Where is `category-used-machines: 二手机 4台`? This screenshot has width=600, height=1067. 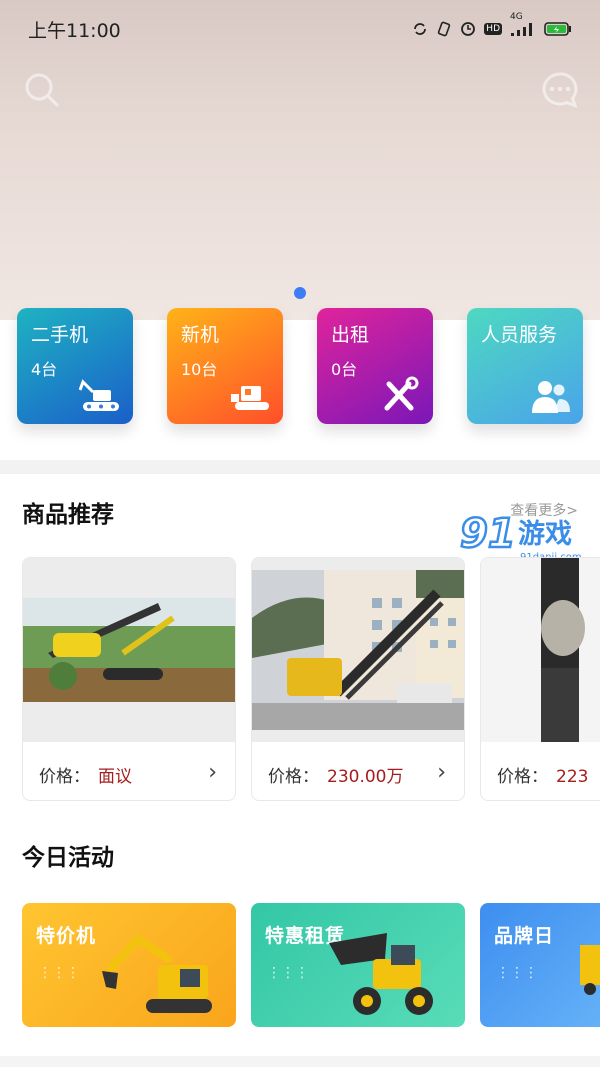
category-used-machines: 二手机 4台 is located at coordinates (75, 366).